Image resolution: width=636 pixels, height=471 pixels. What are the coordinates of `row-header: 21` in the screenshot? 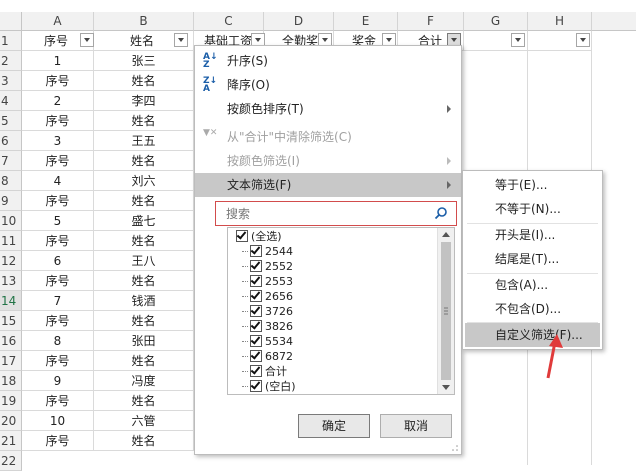 It's located at (11, 441).